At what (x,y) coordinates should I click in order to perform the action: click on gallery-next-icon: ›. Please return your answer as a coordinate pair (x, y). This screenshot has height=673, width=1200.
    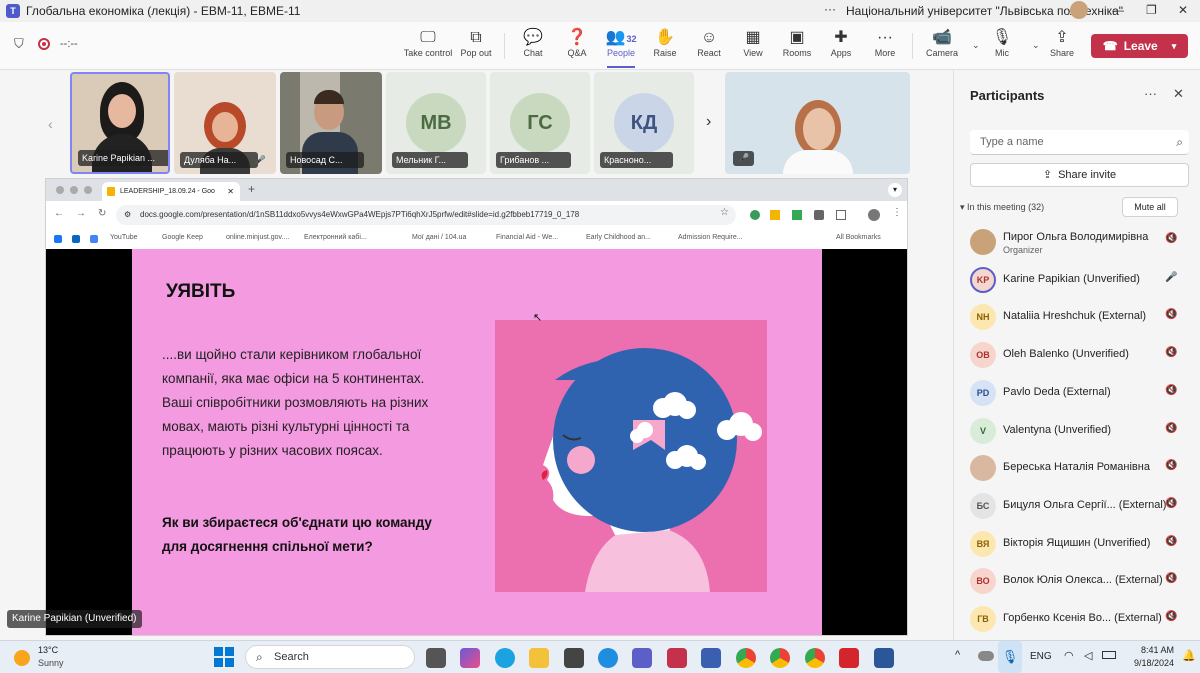
    Looking at the image, I should click on (708, 122).